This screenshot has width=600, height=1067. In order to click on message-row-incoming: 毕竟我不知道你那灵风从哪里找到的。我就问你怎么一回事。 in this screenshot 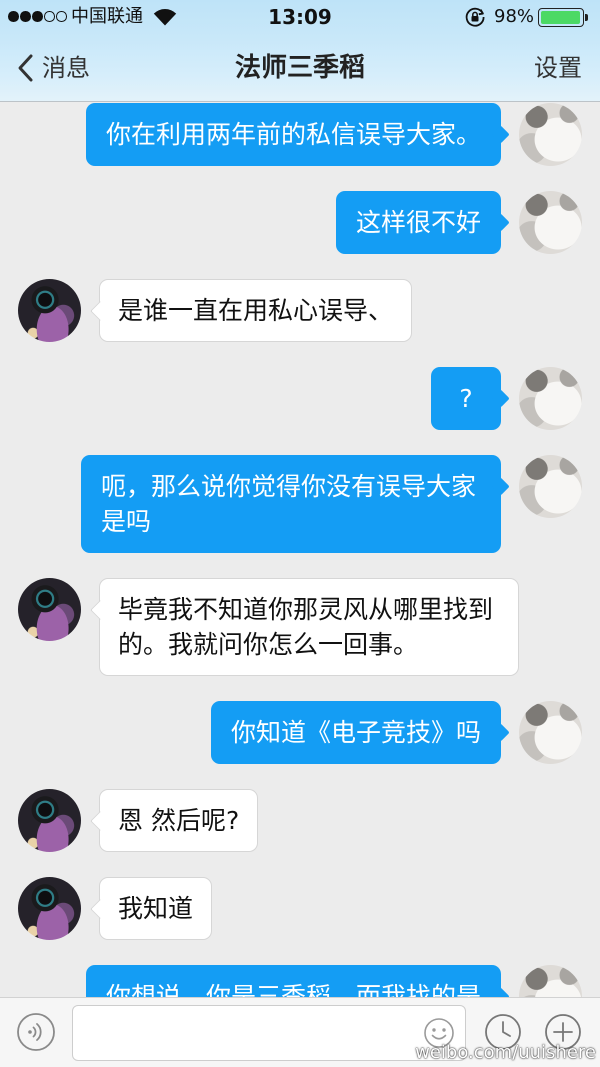, I will do `click(300, 627)`.